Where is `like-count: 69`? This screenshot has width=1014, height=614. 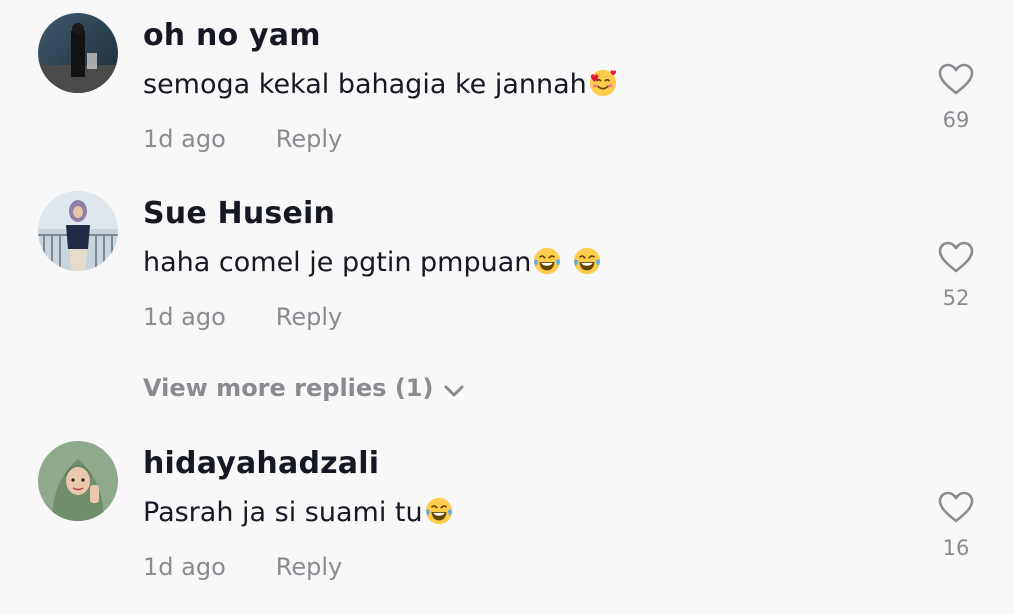
like-count: 69 is located at coordinates (956, 120).